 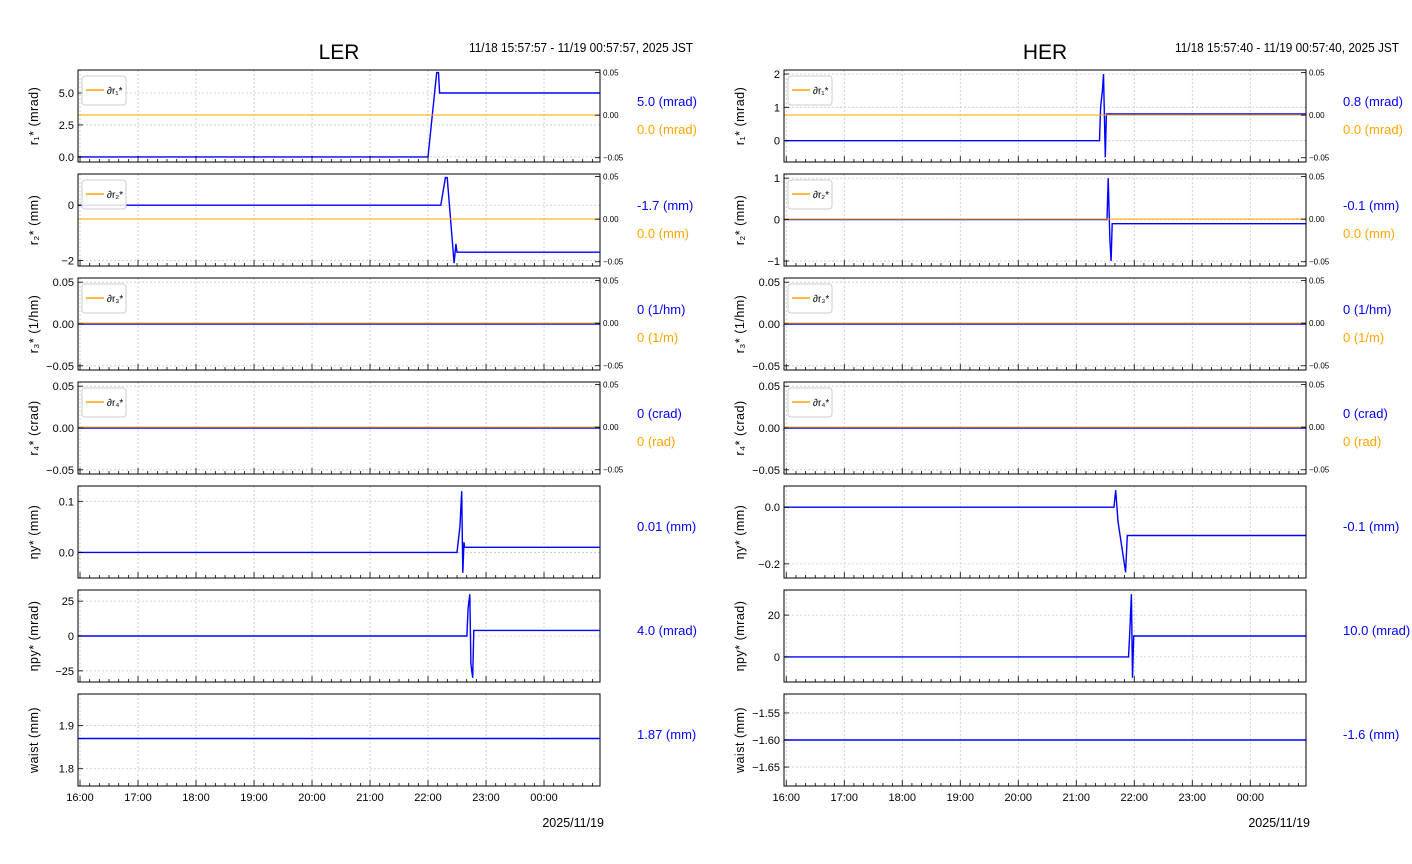 What do you see at coordinates (34, 427) in the screenshot?
I see `y-axis-label: r₄* (crad)` at bounding box center [34, 427].